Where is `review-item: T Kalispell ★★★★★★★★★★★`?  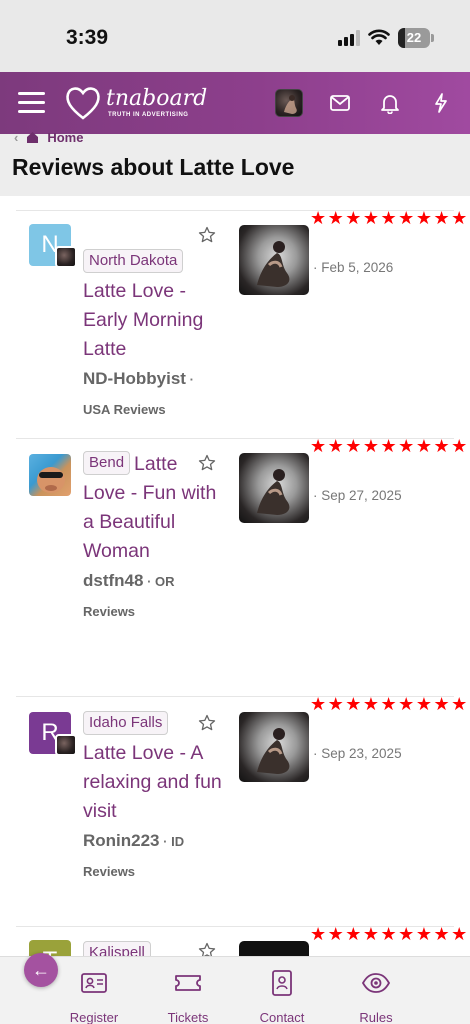 review-item: T Kalispell ★★★★★★★★★★★ is located at coordinates (235, 940).